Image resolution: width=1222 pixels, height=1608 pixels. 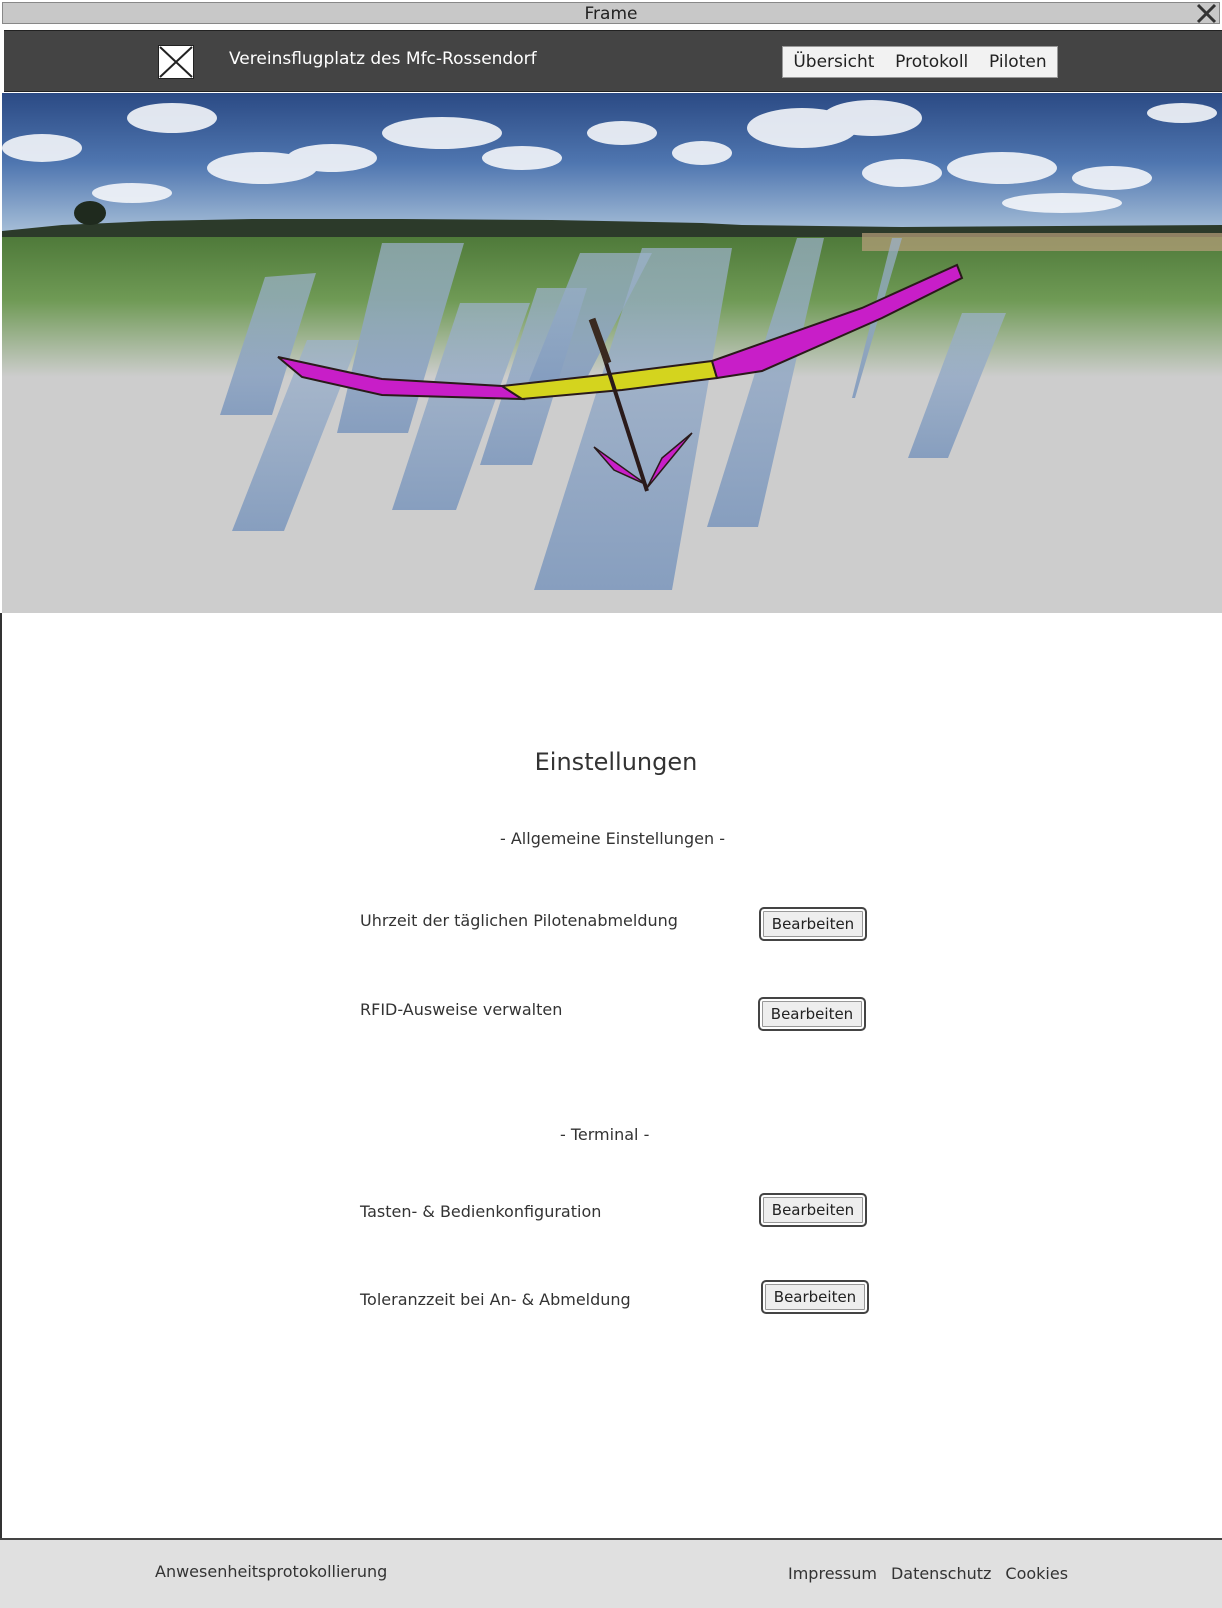 I want to click on row-label-rfid: RFID-Ausweise verwalten, so click(x=461, y=1009).